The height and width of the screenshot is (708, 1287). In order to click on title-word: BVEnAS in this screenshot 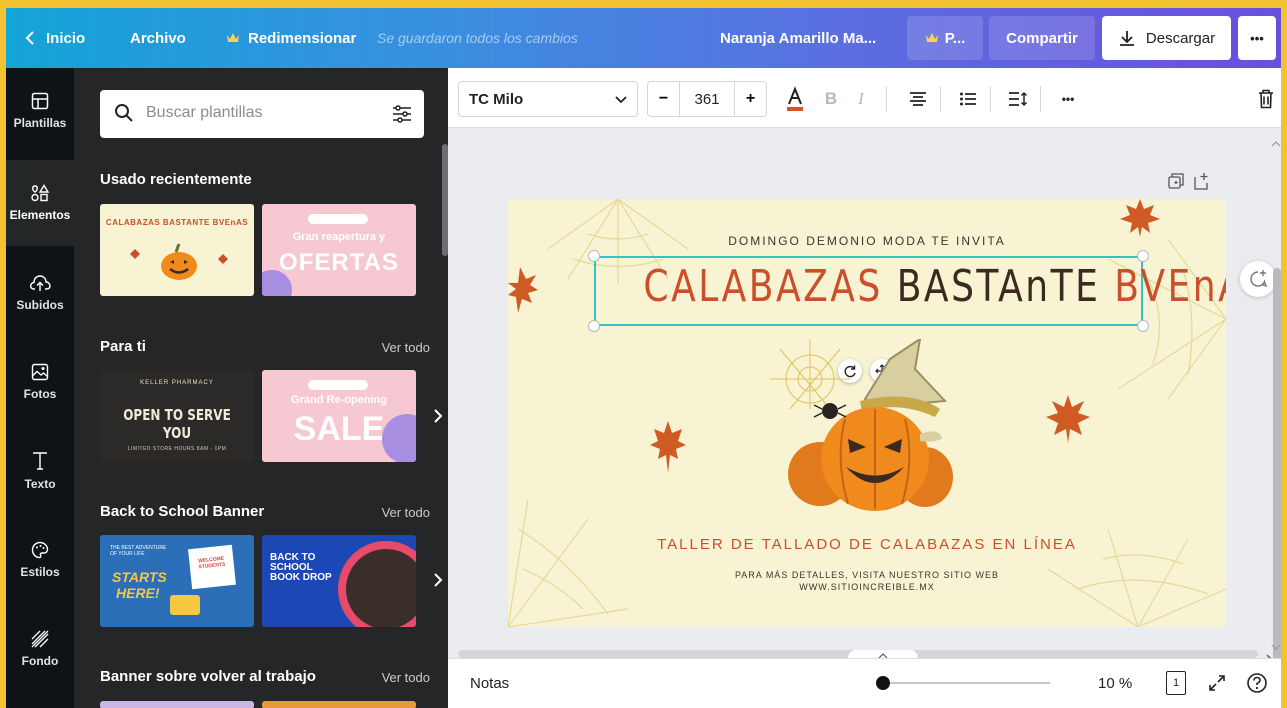, I will do `click(1170, 286)`.